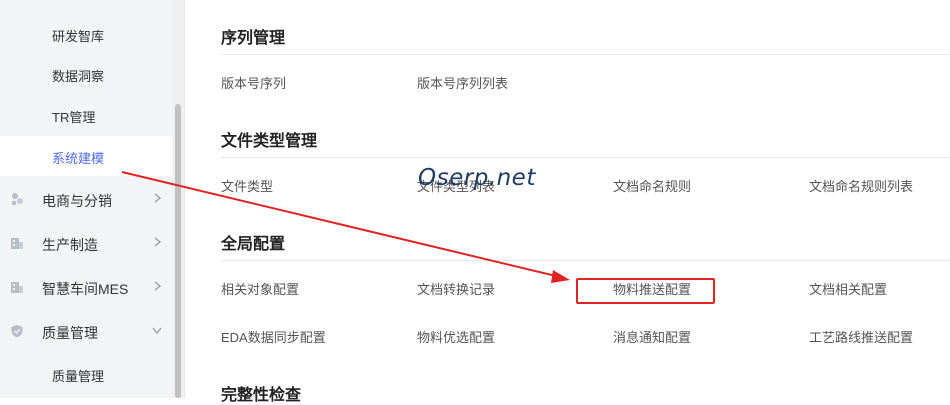 The height and width of the screenshot is (405, 950). What do you see at coordinates (861, 185) in the screenshot?
I see `link-doc-naming-rule-list: 文档命名规则列表` at bounding box center [861, 185].